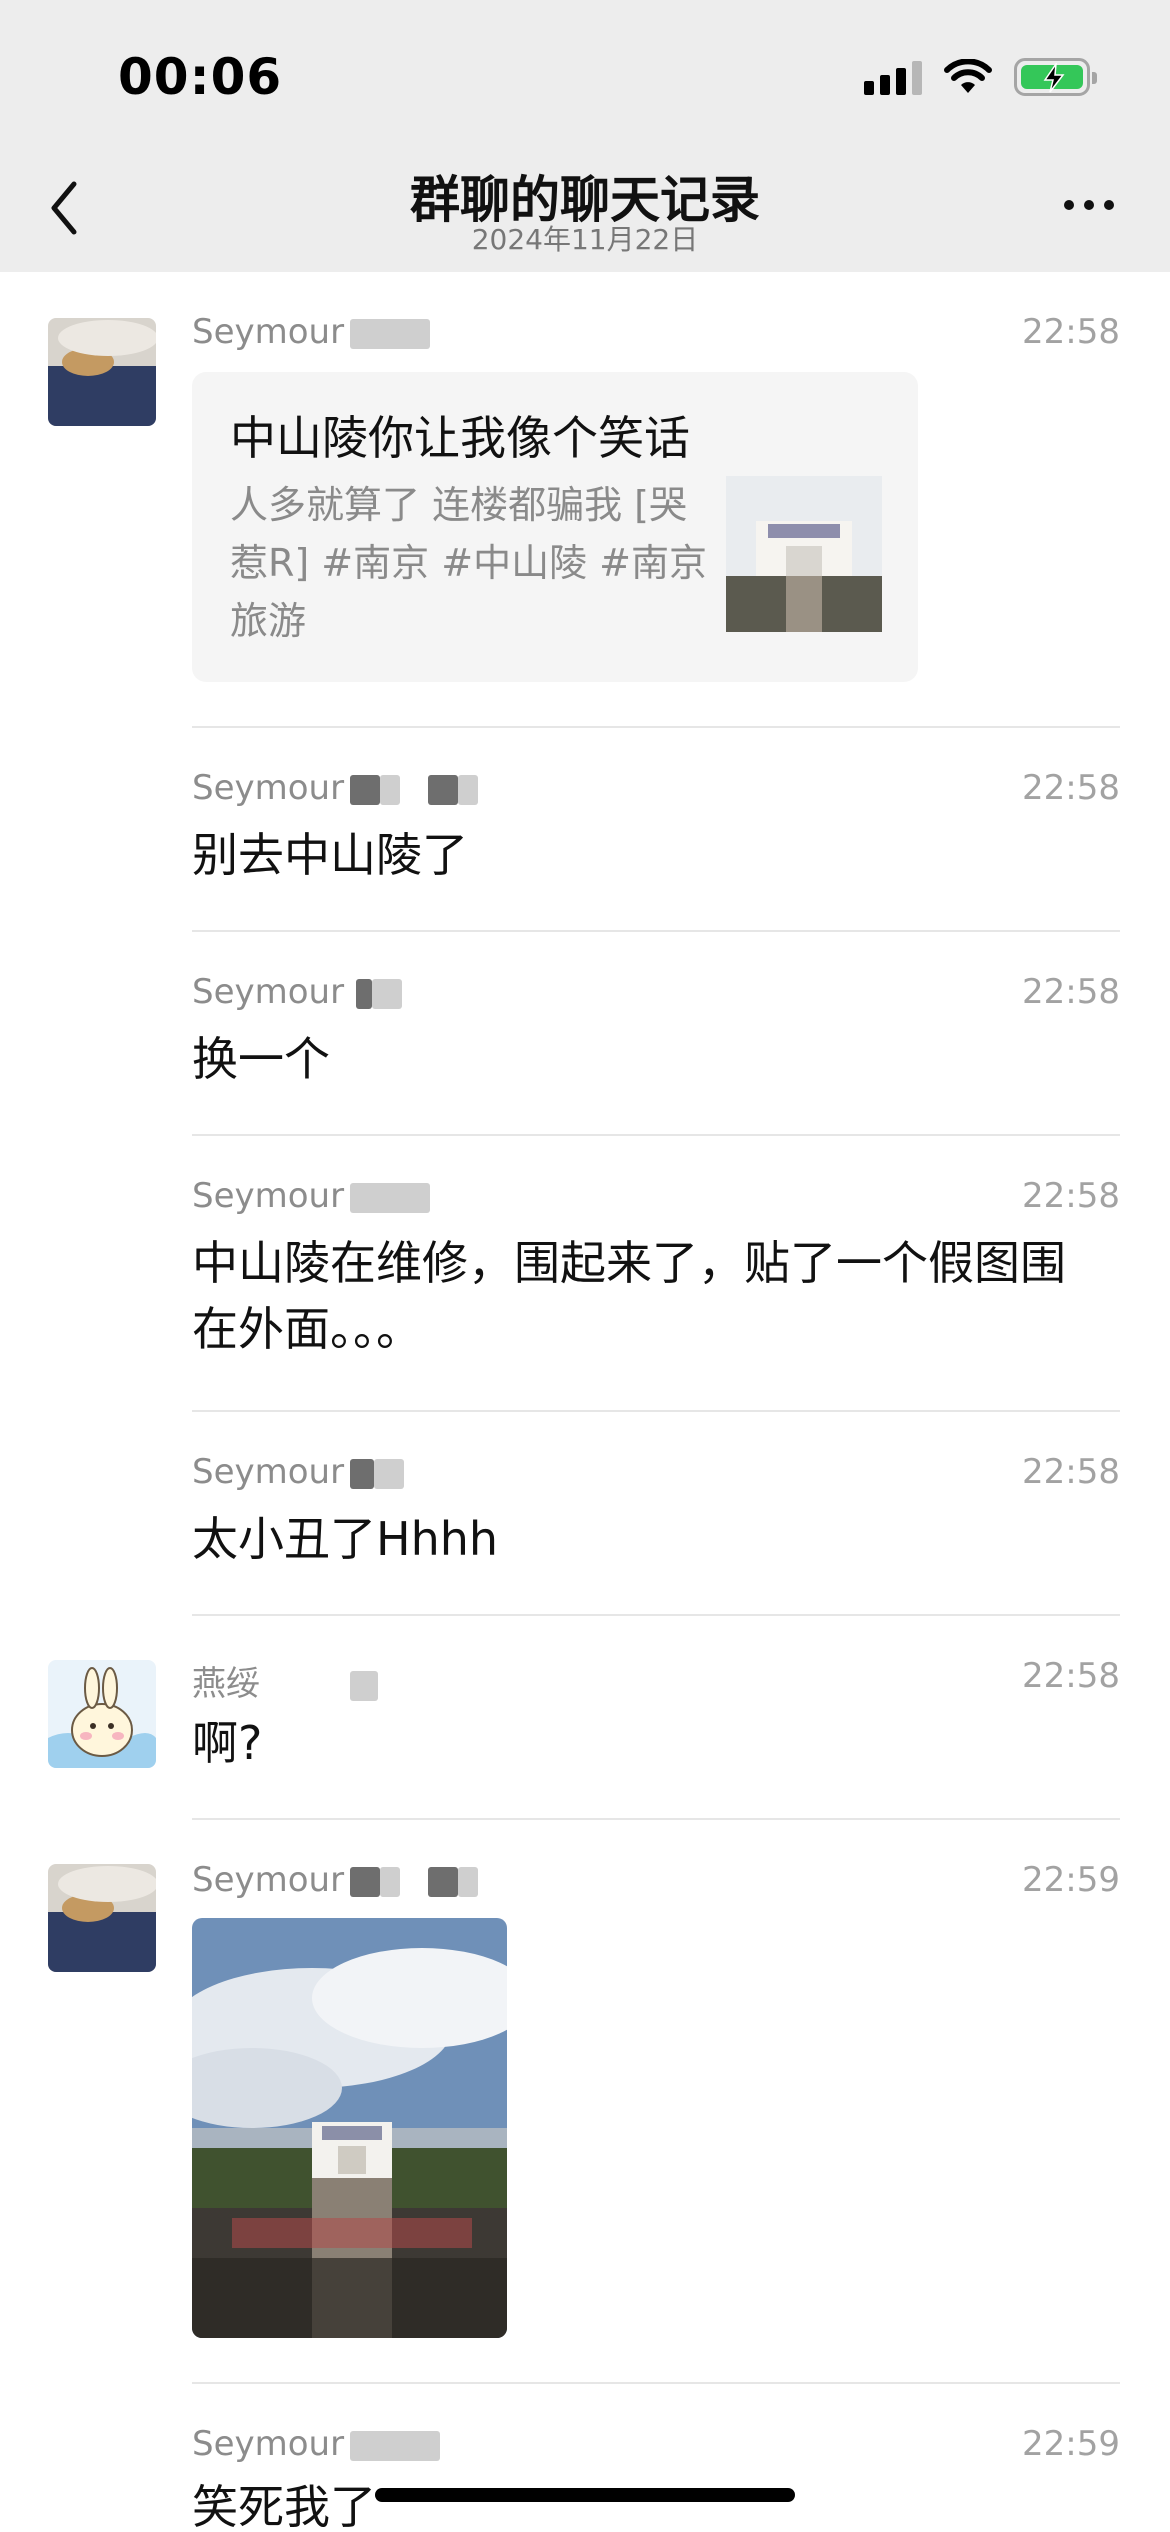  Describe the element at coordinates (460, 438) in the screenshot. I see `card-title: 中山陵你让我像个笑话` at that location.